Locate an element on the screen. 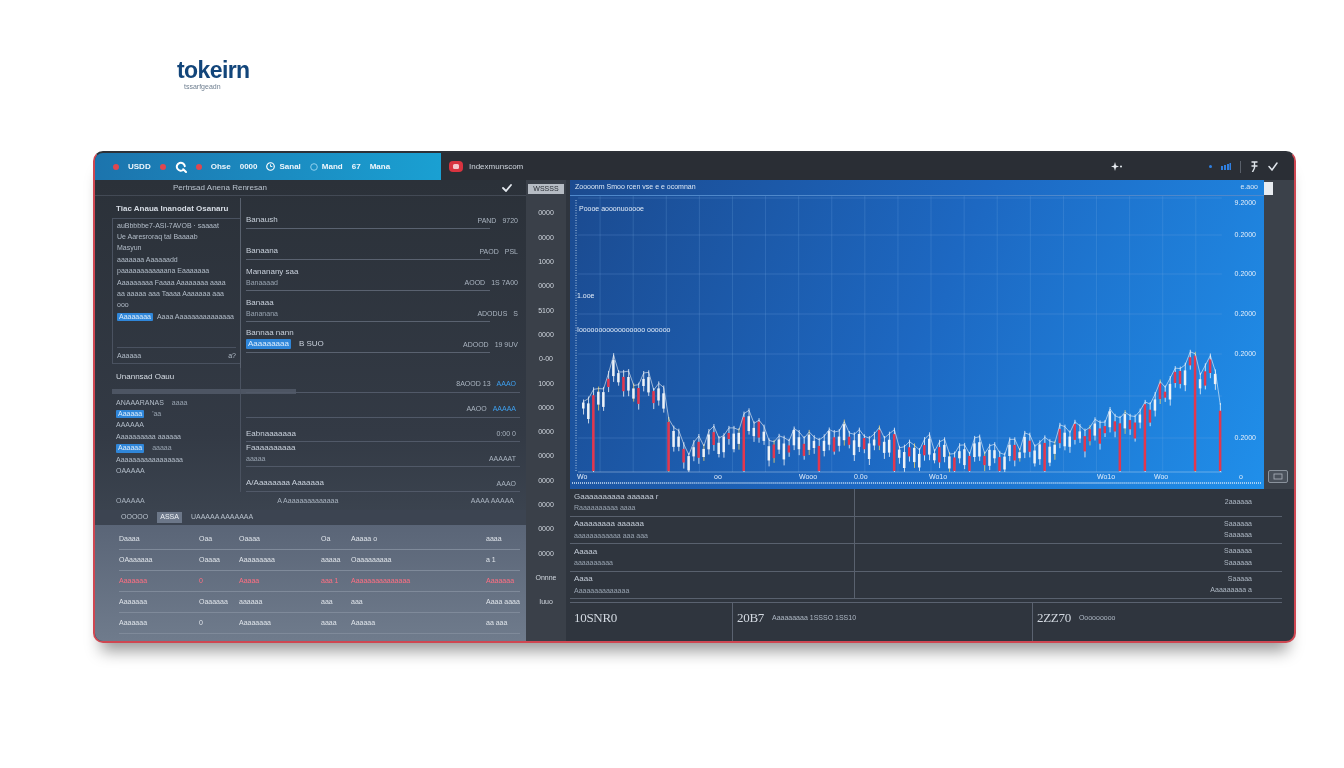 The width and height of the screenshot is (1344, 768). list-item-title: Bannaa nann is located at coordinates (285, 332).